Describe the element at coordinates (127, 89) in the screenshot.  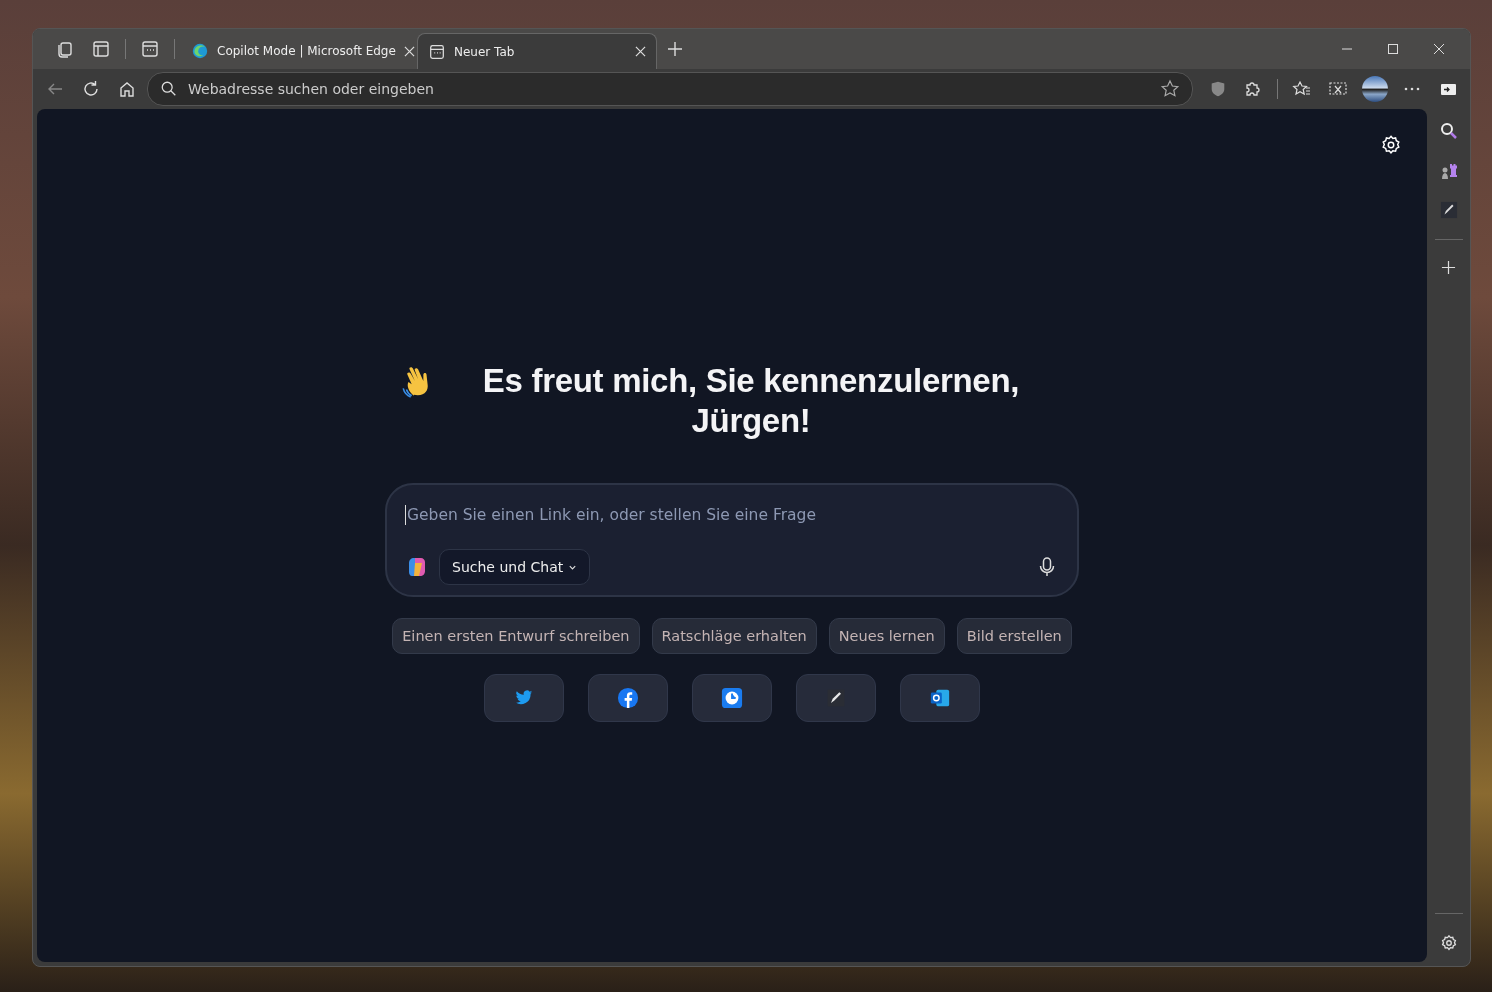
I see `home-icon` at that location.